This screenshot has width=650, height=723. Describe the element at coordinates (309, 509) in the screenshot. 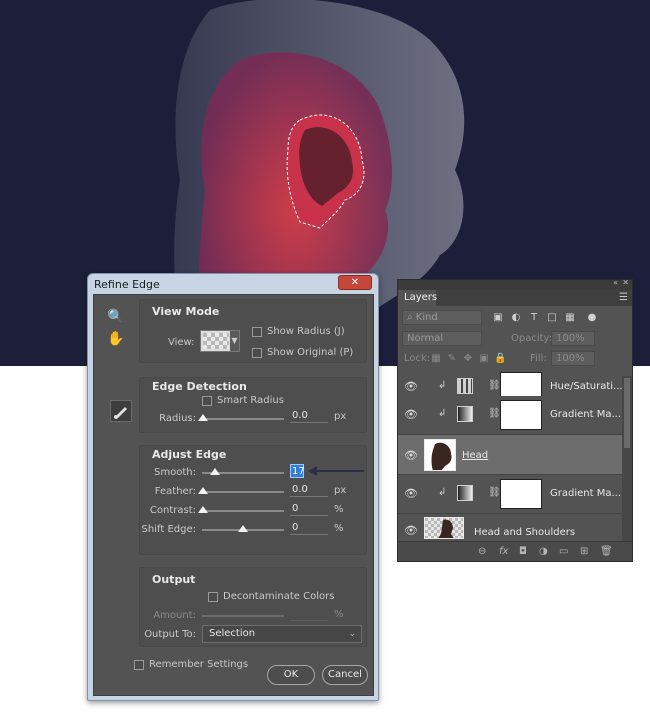

I see `contrast-field: 0` at that location.